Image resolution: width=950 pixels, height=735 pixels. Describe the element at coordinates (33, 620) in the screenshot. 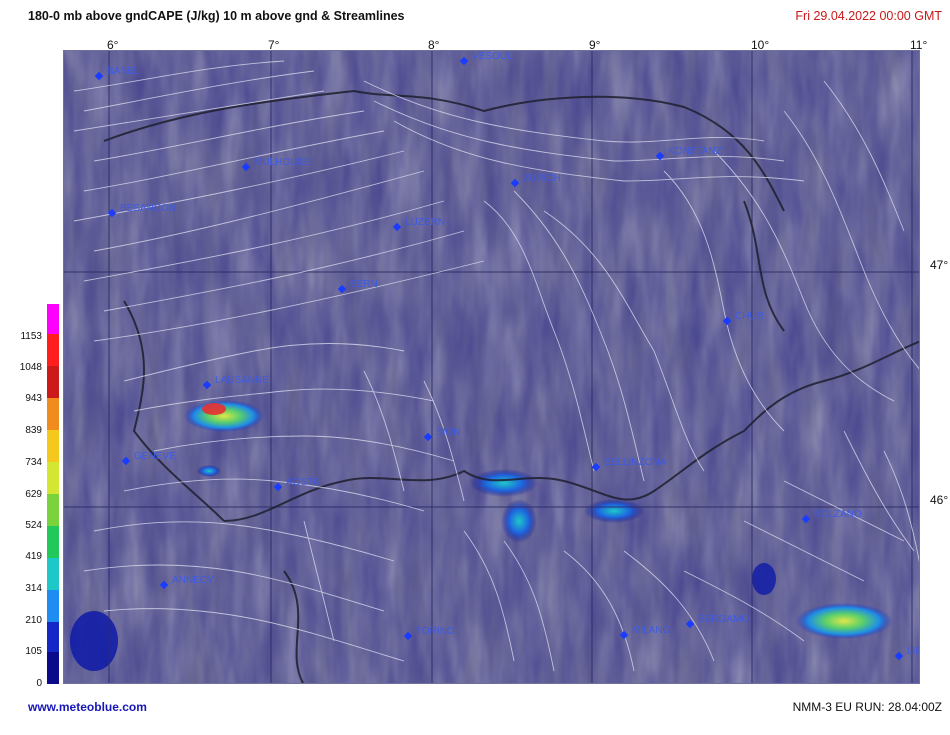

I see `colorbar-label: 210` at that location.